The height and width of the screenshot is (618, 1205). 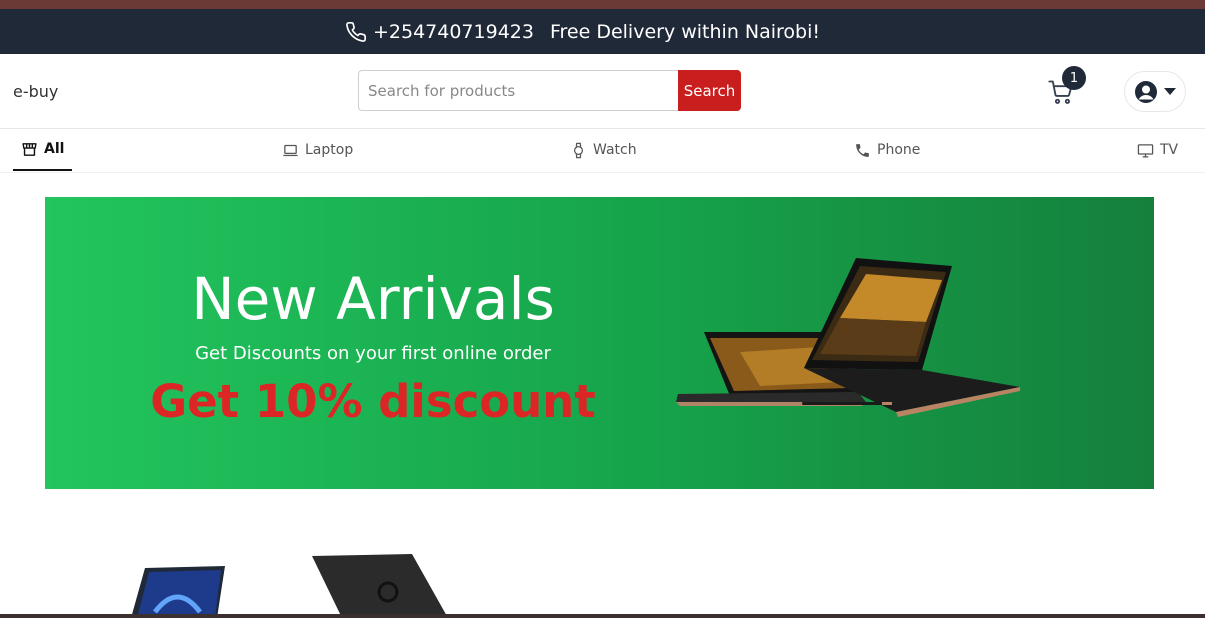 I want to click on tab-watch-label: Watch, so click(x=615, y=150).